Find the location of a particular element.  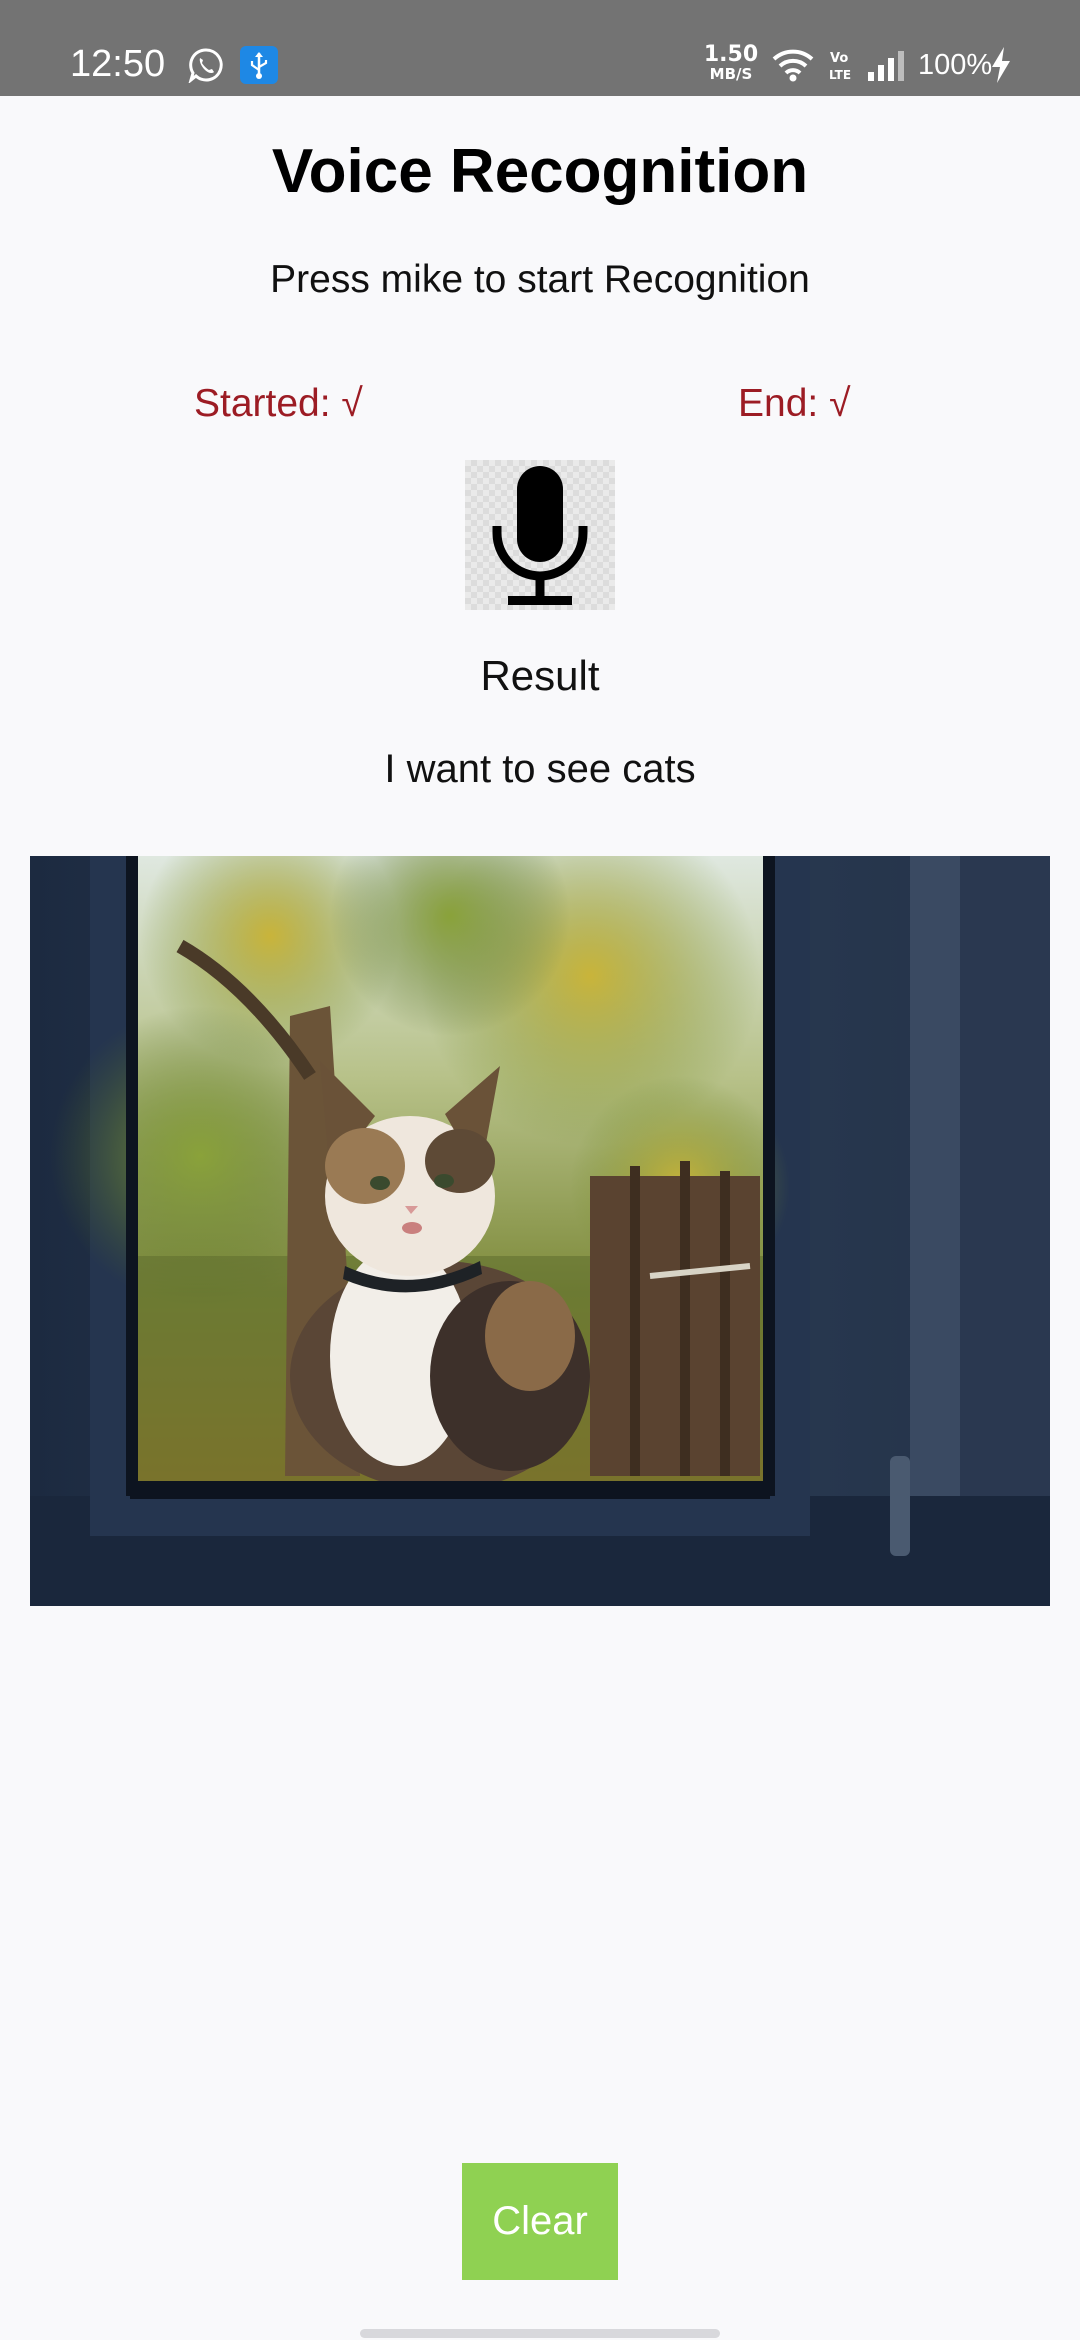

microphone-button is located at coordinates (540, 535).